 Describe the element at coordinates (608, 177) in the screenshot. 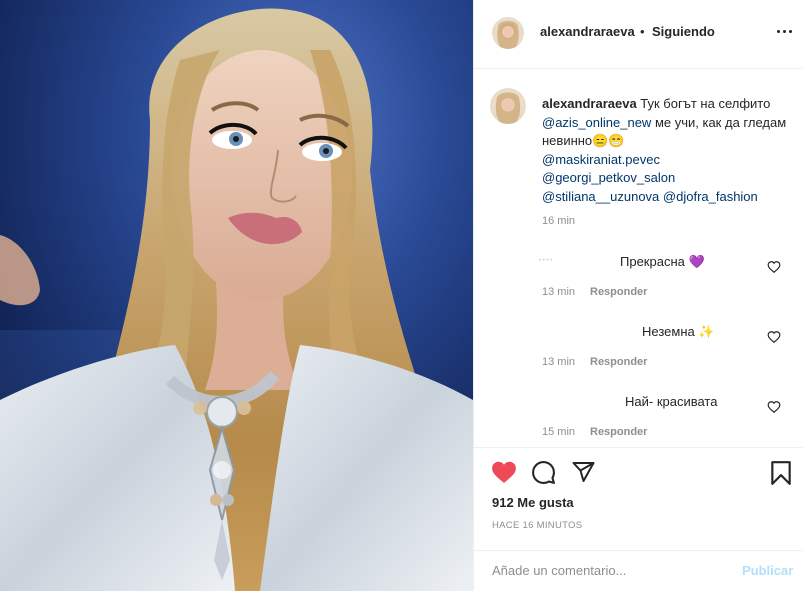

I see `mention-link: @georgi_petkov_salon` at that location.